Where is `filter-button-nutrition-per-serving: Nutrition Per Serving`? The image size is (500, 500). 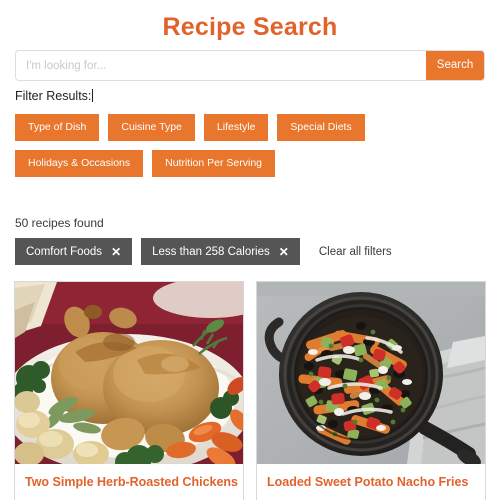 filter-button-nutrition-per-serving: Nutrition Per Serving is located at coordinates (213, 163).